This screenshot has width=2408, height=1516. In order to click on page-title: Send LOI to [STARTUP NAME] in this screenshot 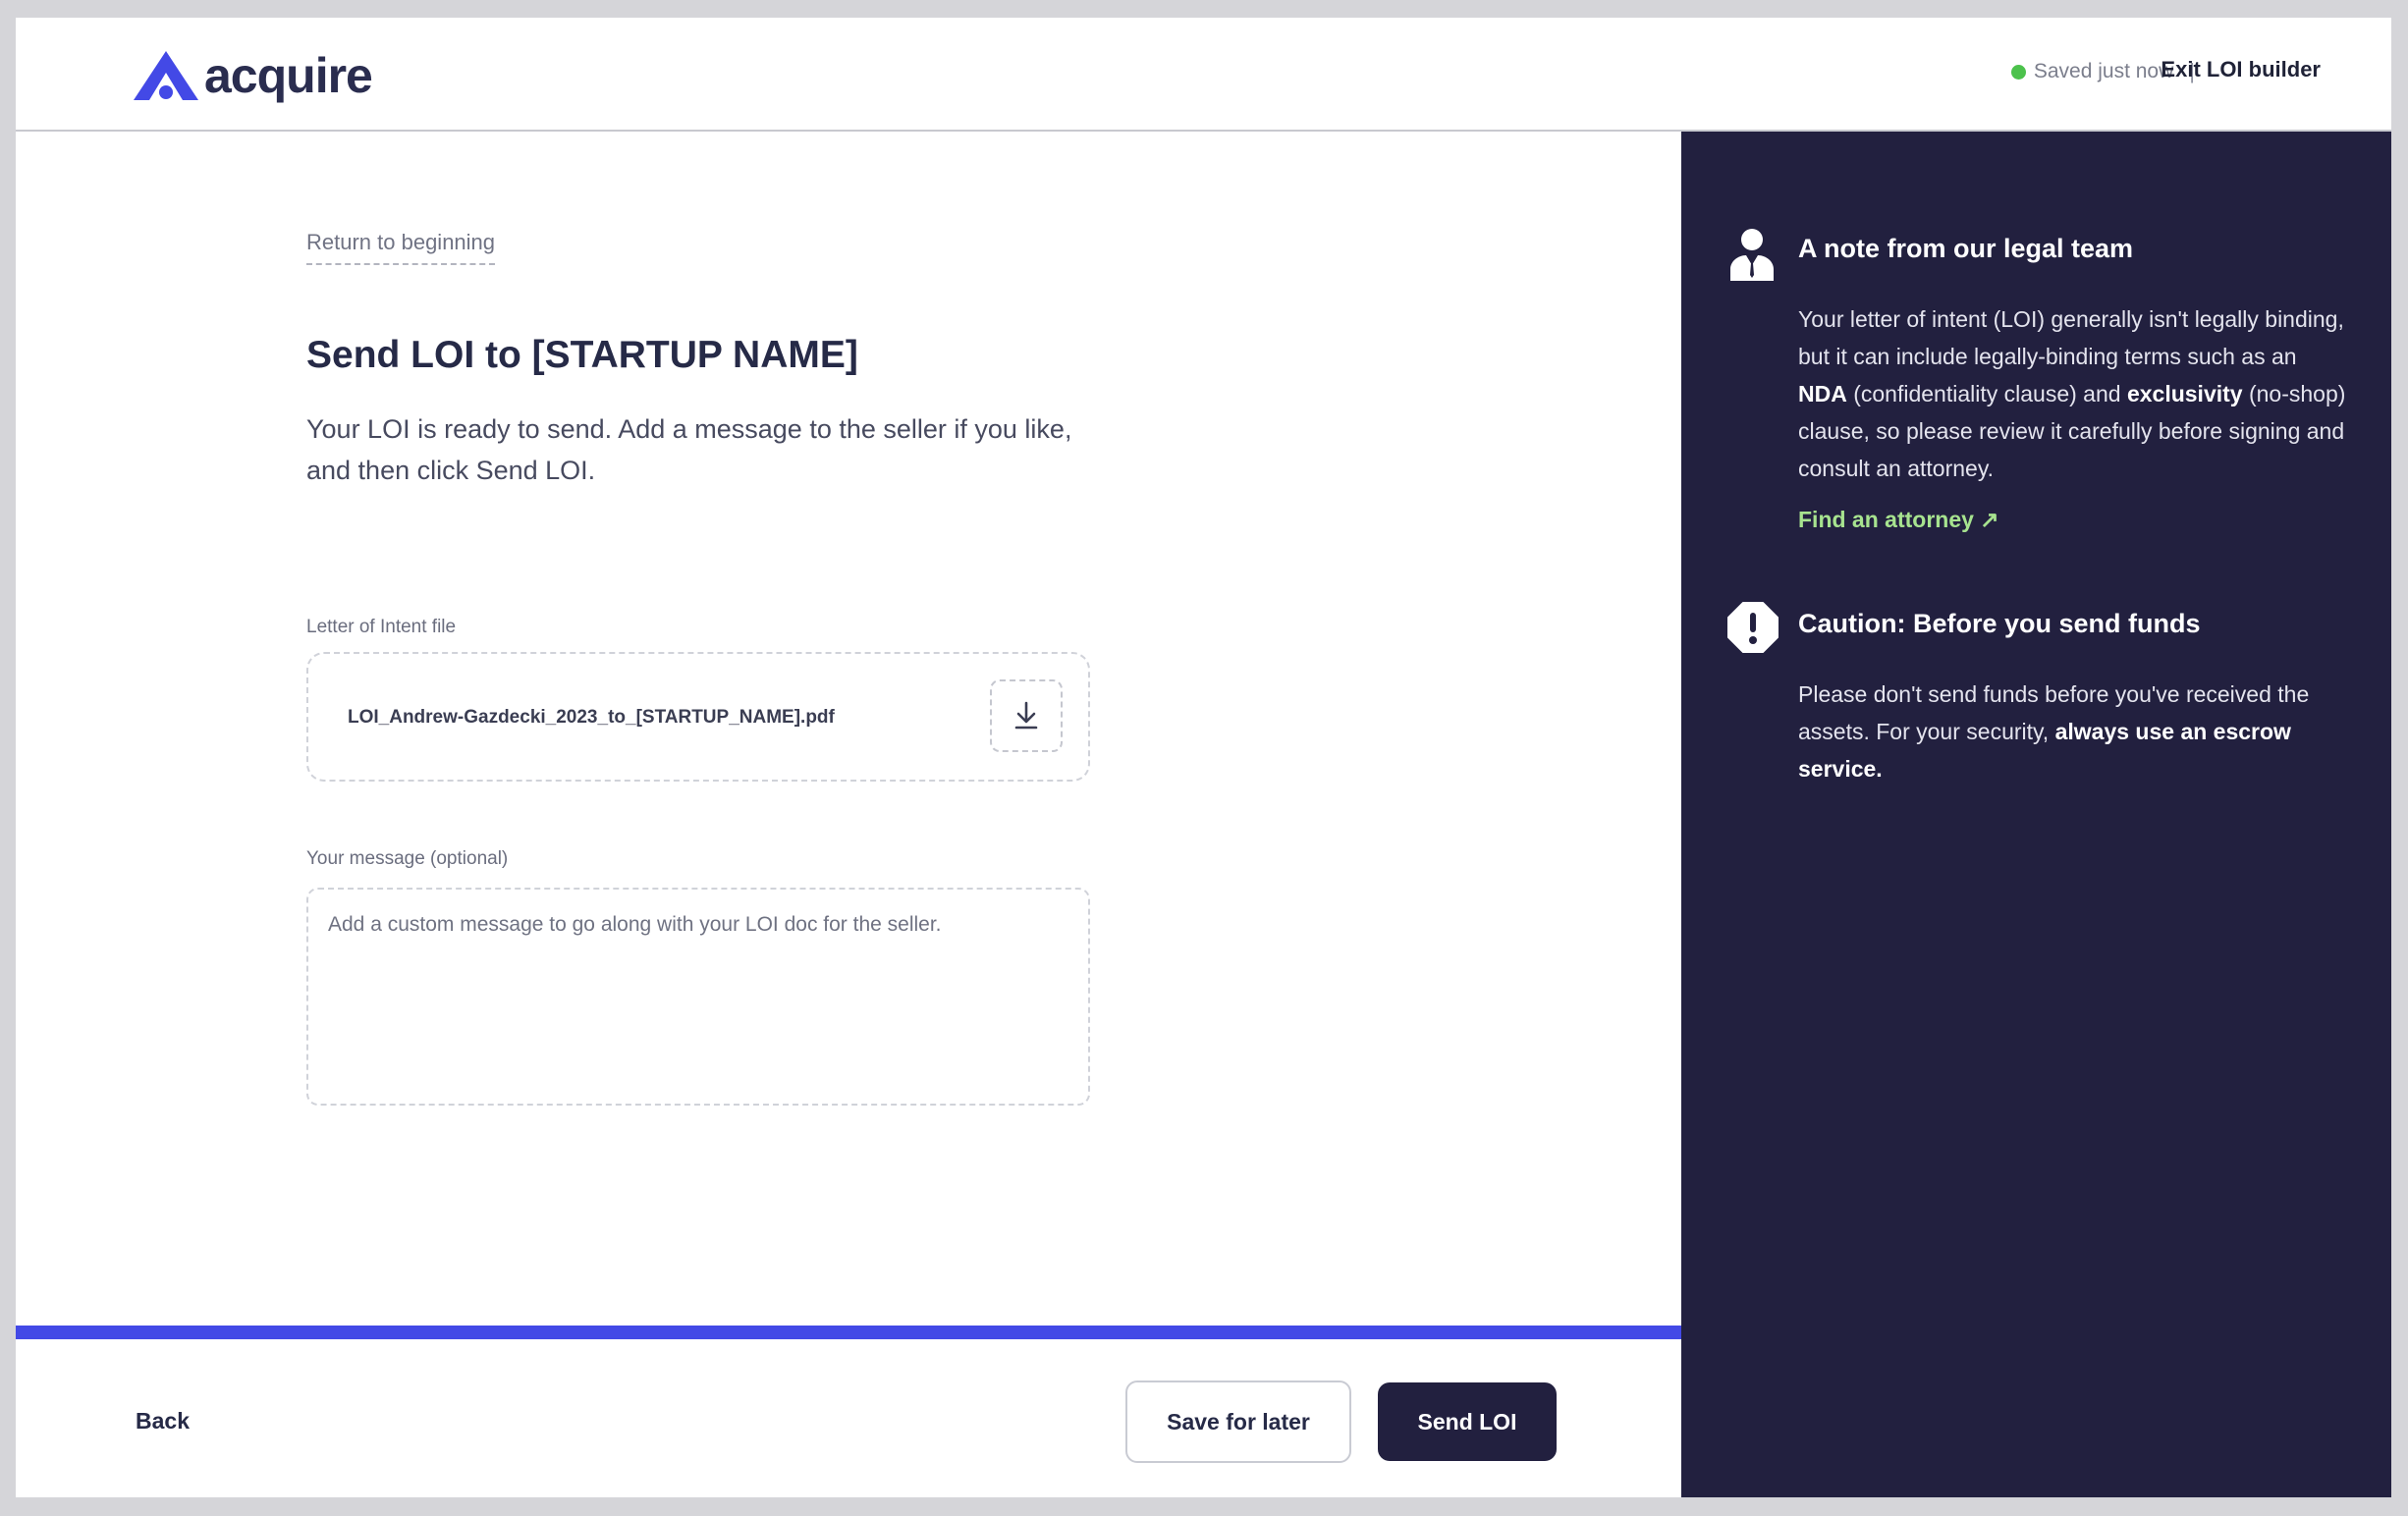, I will do `click(582, 355)`.